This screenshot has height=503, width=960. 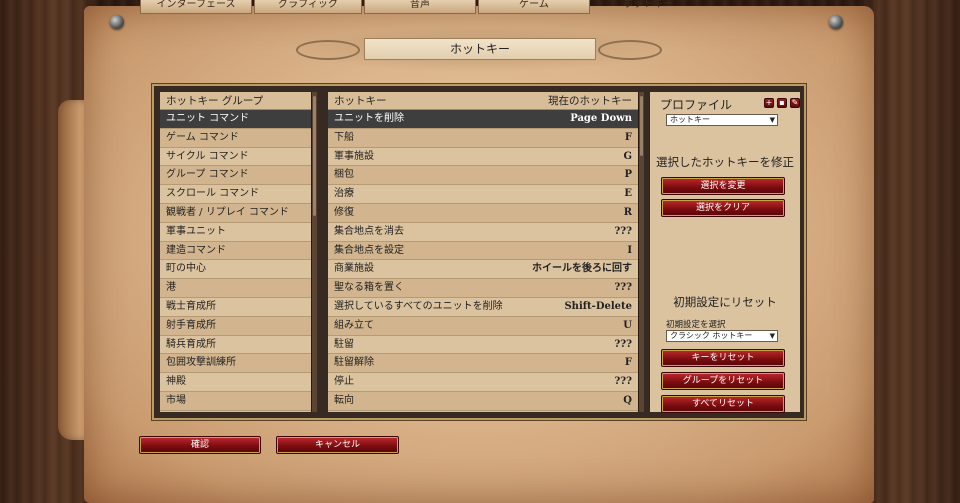 I want to click on clear-selection-button: 選択をクリア, so click(x=723, y=208).